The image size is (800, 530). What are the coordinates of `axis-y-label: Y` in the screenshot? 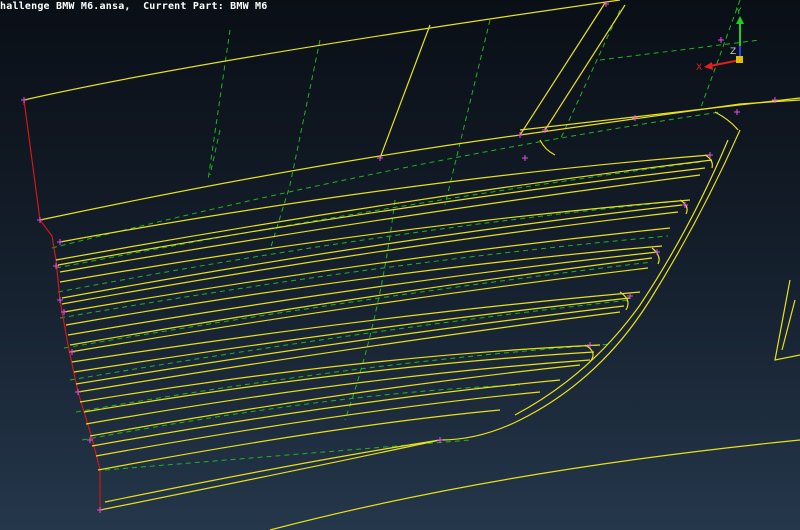 It's located at (738, 12).